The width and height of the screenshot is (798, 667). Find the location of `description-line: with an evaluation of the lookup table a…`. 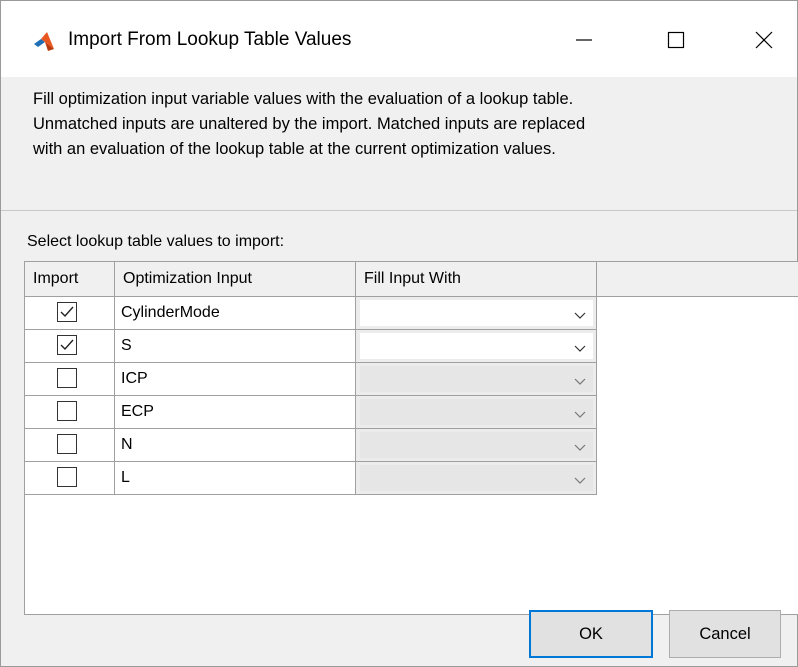

description-line: with an evaluation of the lookup table a… is located at coordinates (294, 149).